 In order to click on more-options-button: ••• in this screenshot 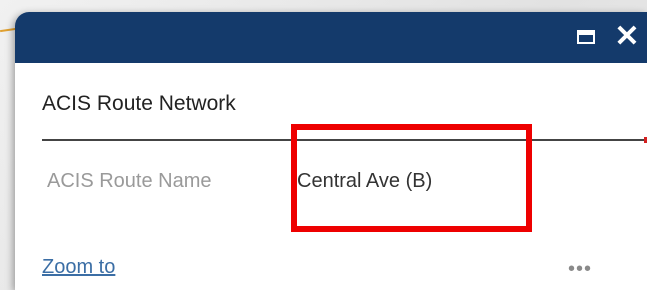, I will do `click(580, 269)`.